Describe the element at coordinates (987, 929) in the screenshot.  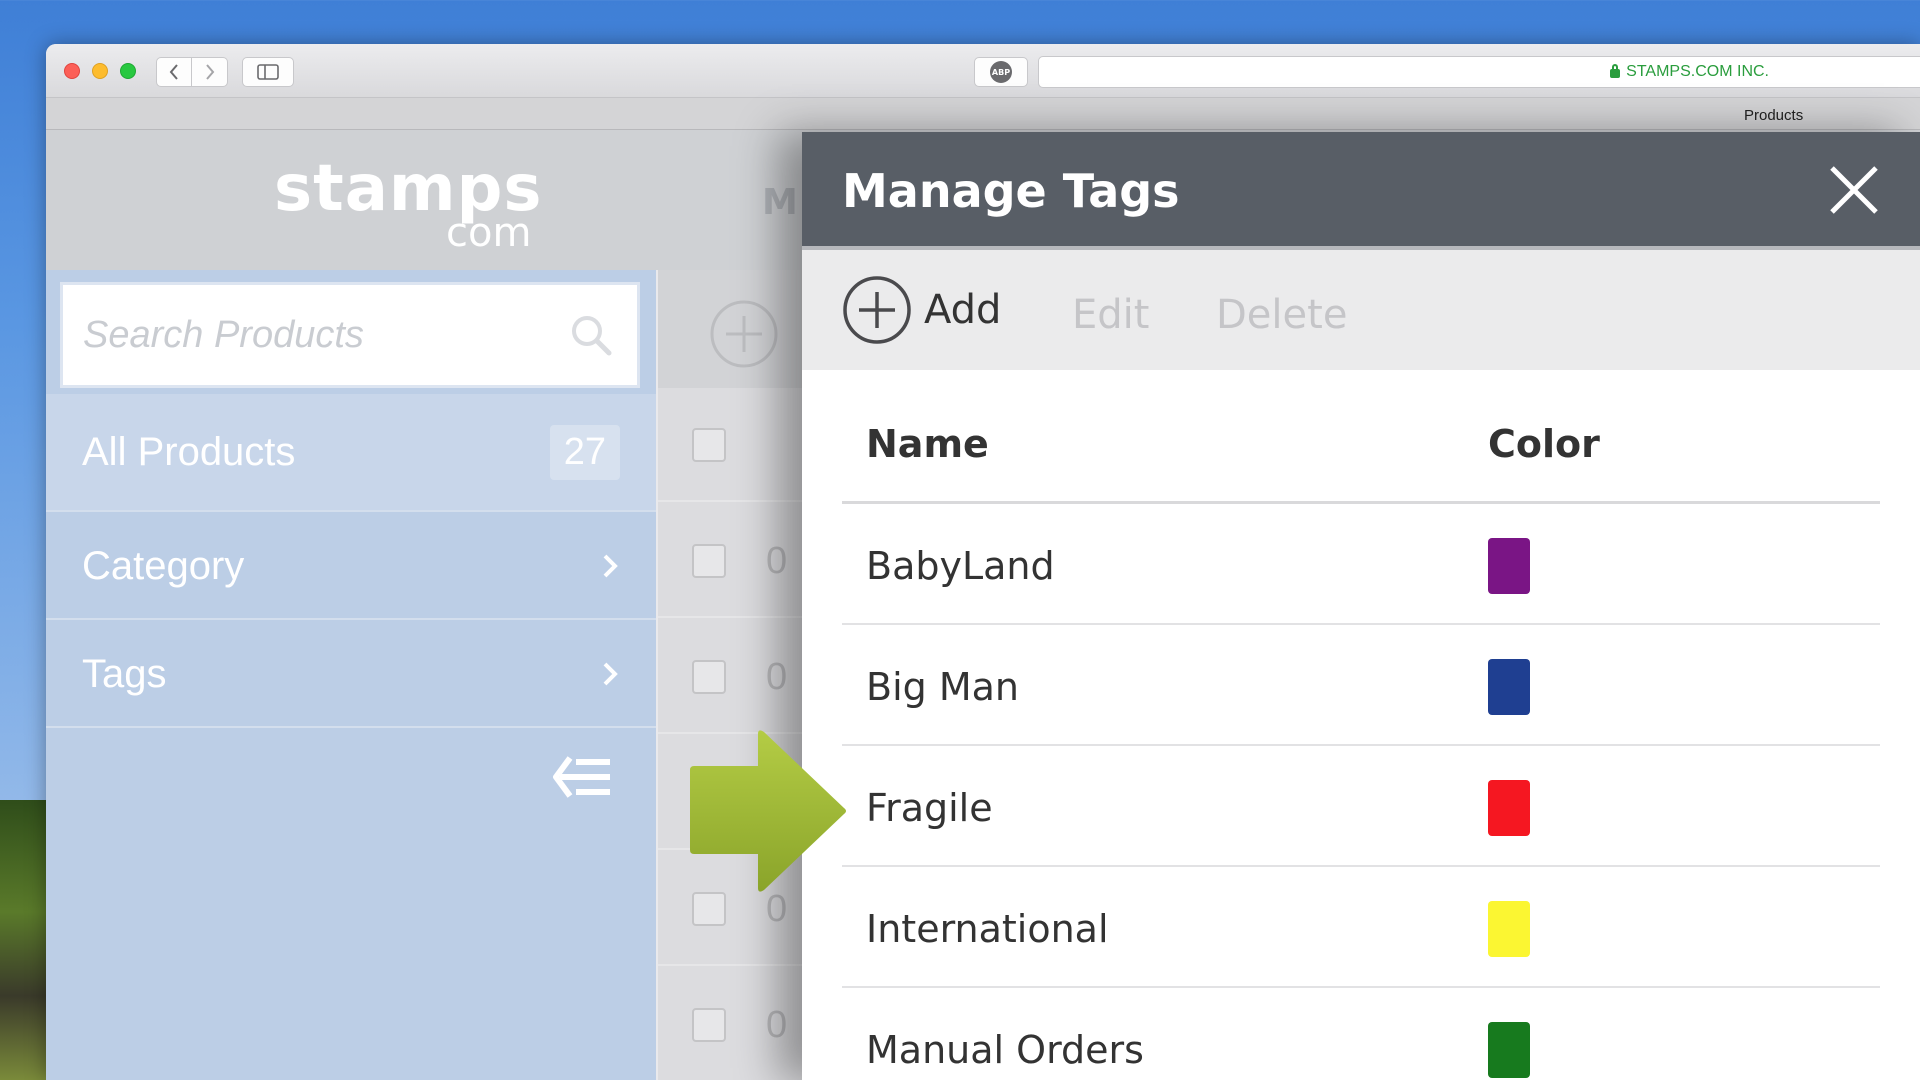
I see `tag-name: International` at that location.